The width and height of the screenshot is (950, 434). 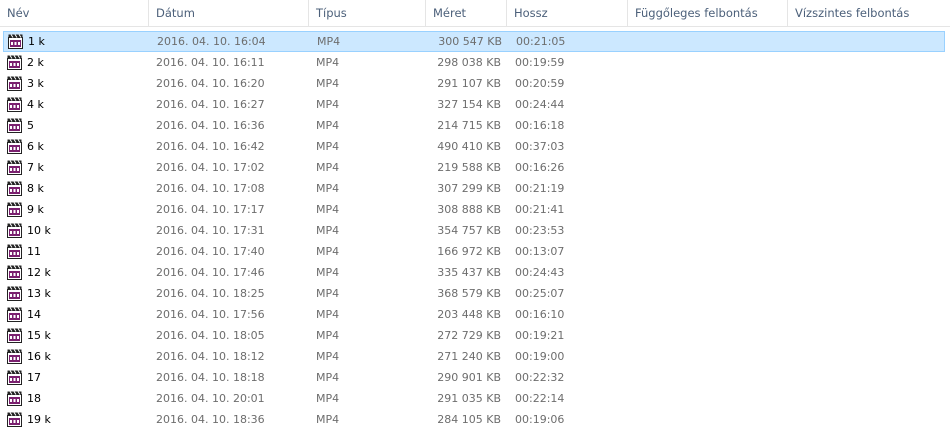 What do you see at coordinates (39, 335) in the screenshot?
I see `file-name: 15 k` at bounding box center [39, 335].